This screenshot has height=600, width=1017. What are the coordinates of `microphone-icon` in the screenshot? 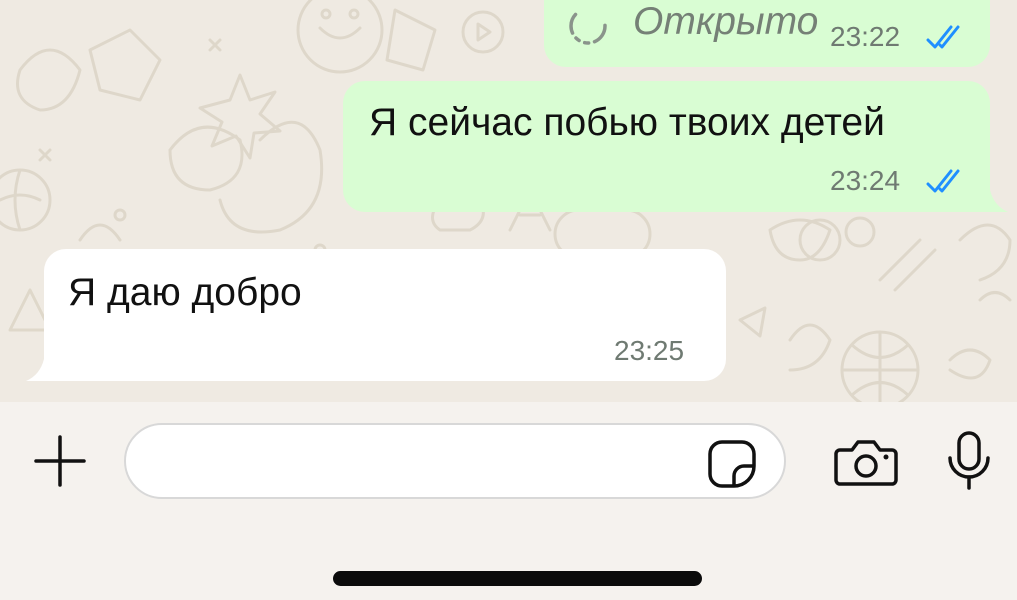 It's located at (969, 461).